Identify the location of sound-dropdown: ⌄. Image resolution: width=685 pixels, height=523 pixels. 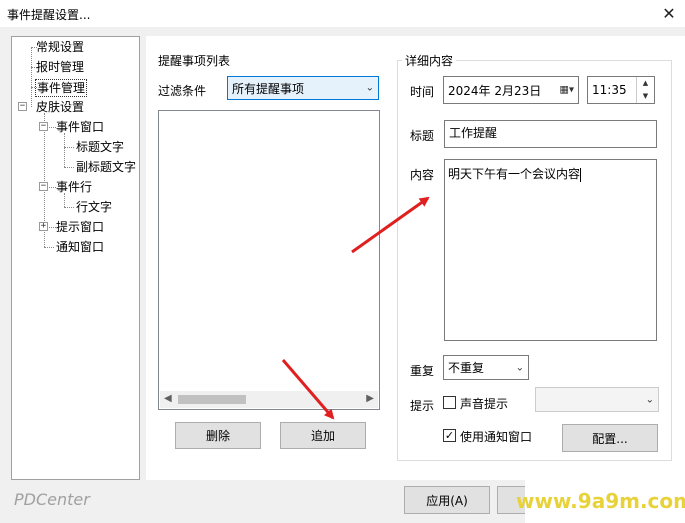
(597, 399).